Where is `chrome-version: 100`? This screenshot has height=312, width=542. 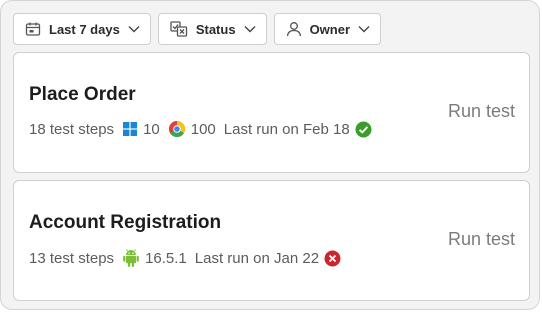
chrome-version: 100 is located at coordinates (203, 129).